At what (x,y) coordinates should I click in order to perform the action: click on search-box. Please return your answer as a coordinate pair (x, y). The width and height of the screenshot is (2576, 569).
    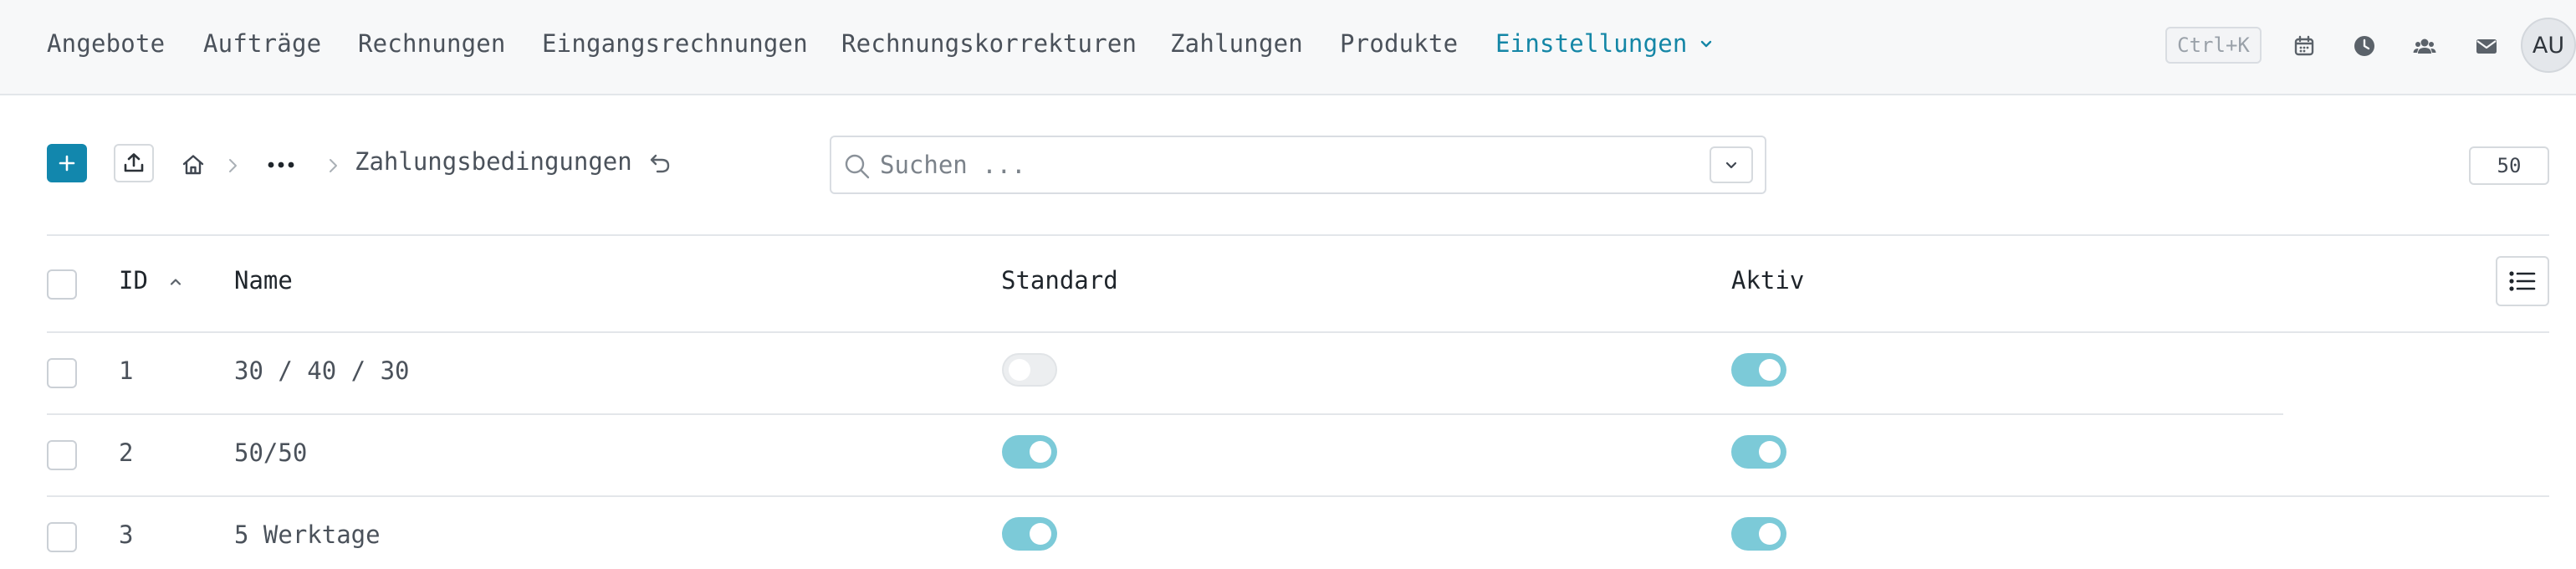
    Looking at the image, I should click on (1298, 165).